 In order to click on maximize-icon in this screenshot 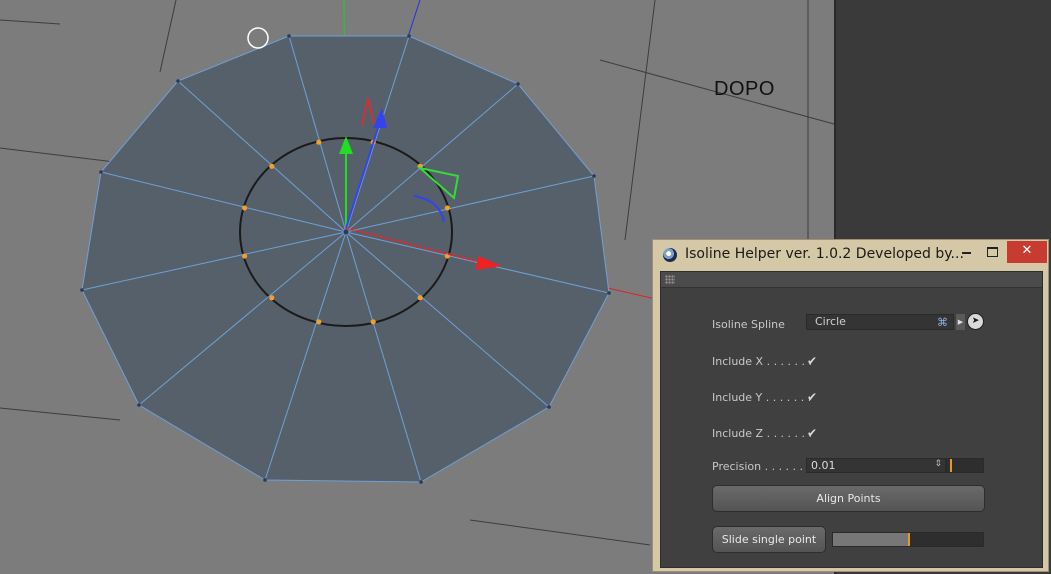, I will do `click(992, 252)`.